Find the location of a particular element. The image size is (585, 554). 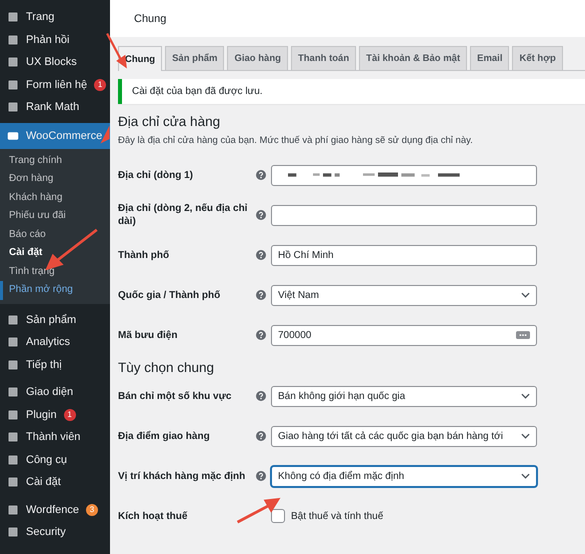

text-input: Hồ Chí Minh is located at coordinates (404, 255).